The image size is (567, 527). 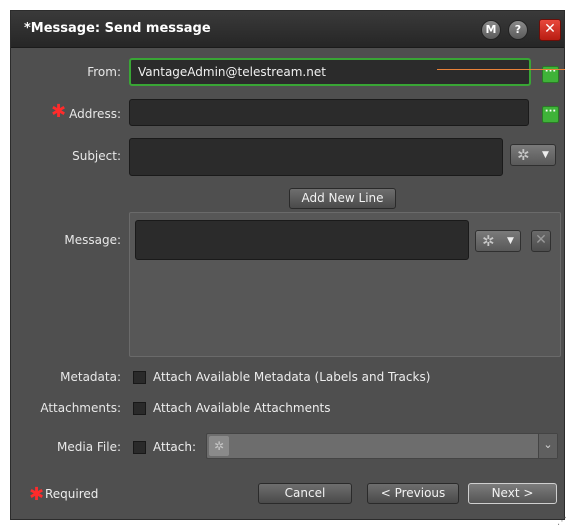 What do you see at coordinates (518, 30) in the screenshot?
I see `help-button: ?` at bounding box center [518, 30].